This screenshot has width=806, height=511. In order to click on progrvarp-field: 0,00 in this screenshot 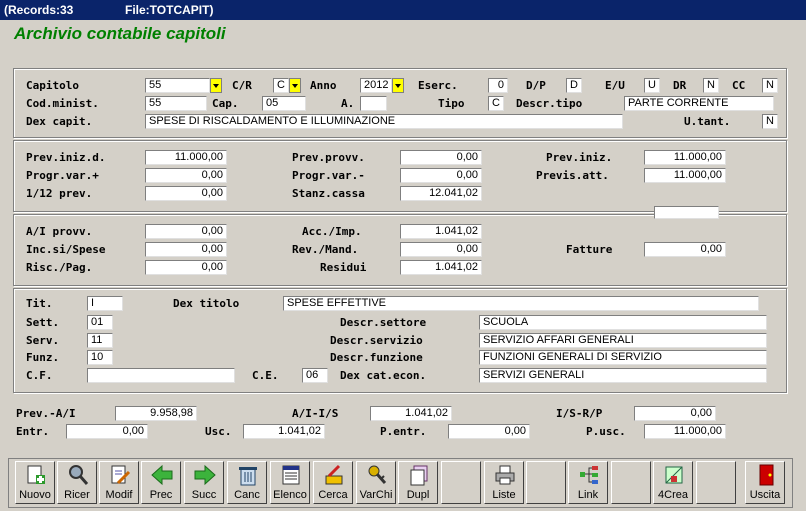, I will do `click(186, 175)`.